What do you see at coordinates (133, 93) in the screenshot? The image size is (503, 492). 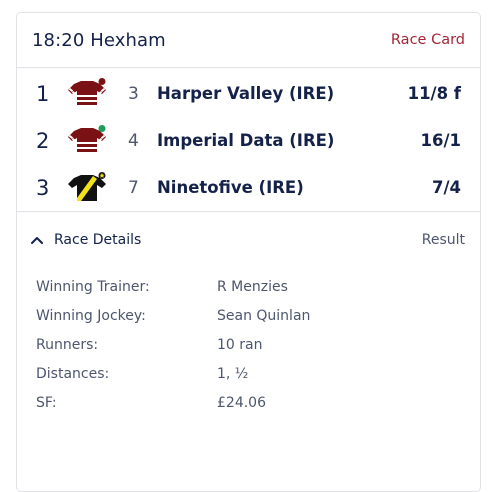 I see `saddle-cloth-number: 3` at bounding box center [133, 93].